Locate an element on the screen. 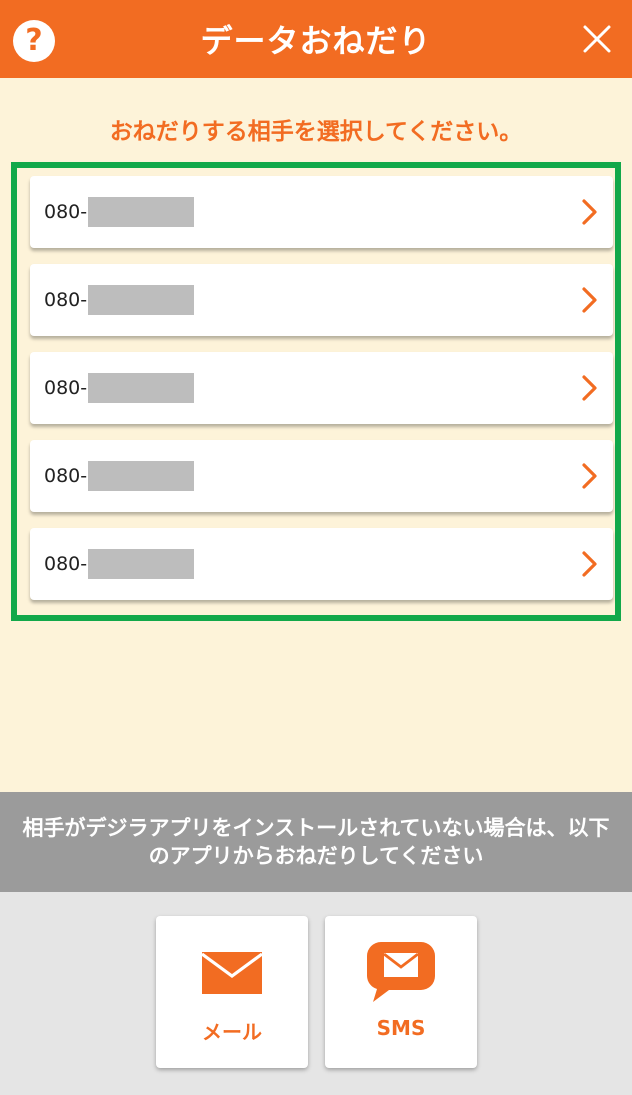 The image size is (632, 1095). sms-label: SMS is located at coordinates (401, 1028).